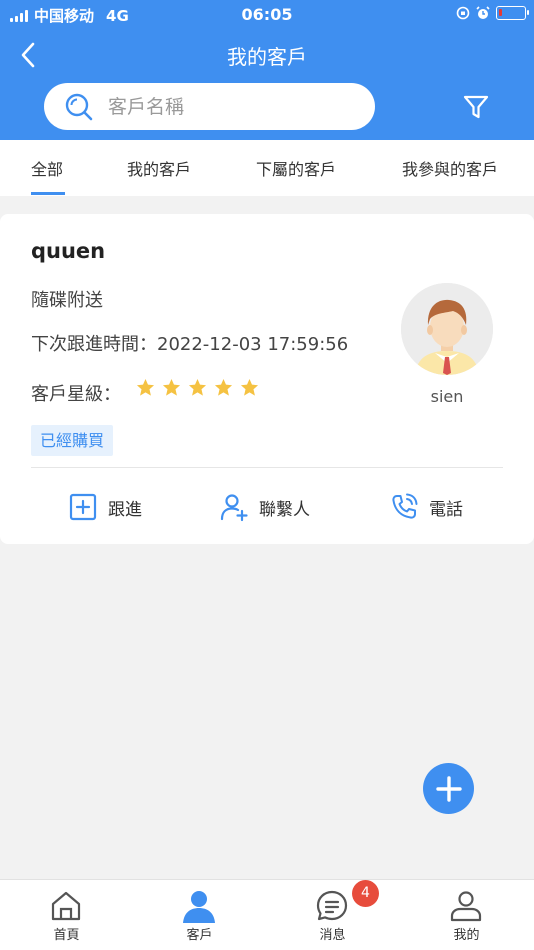 The image size is (534, 950). What do you see at coordinates (159, 168) in the screenshot?
I see `tab-my-customers: 我的客戶` at bounding box center [159, 168].